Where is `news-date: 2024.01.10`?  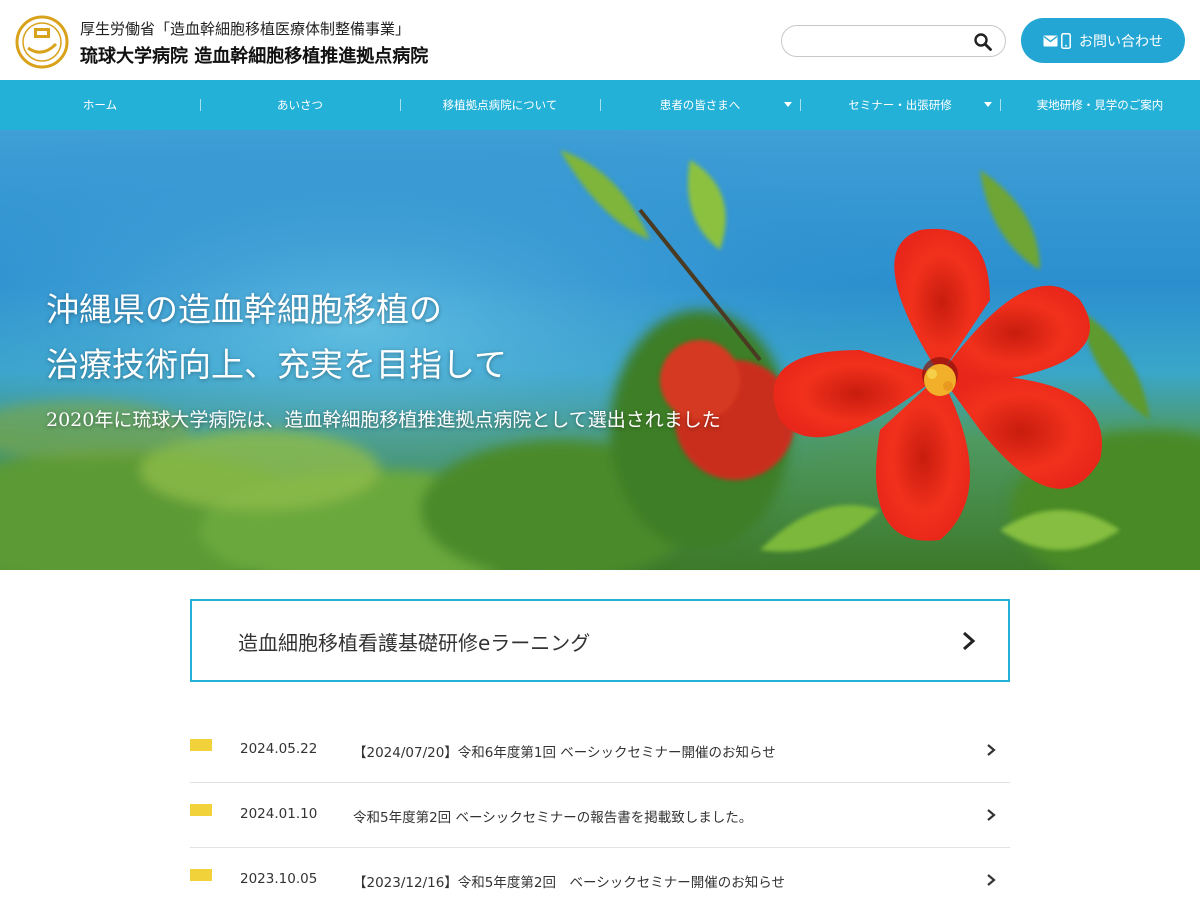
news-date: 2024.01.10 is located at coordinates (279, 814).